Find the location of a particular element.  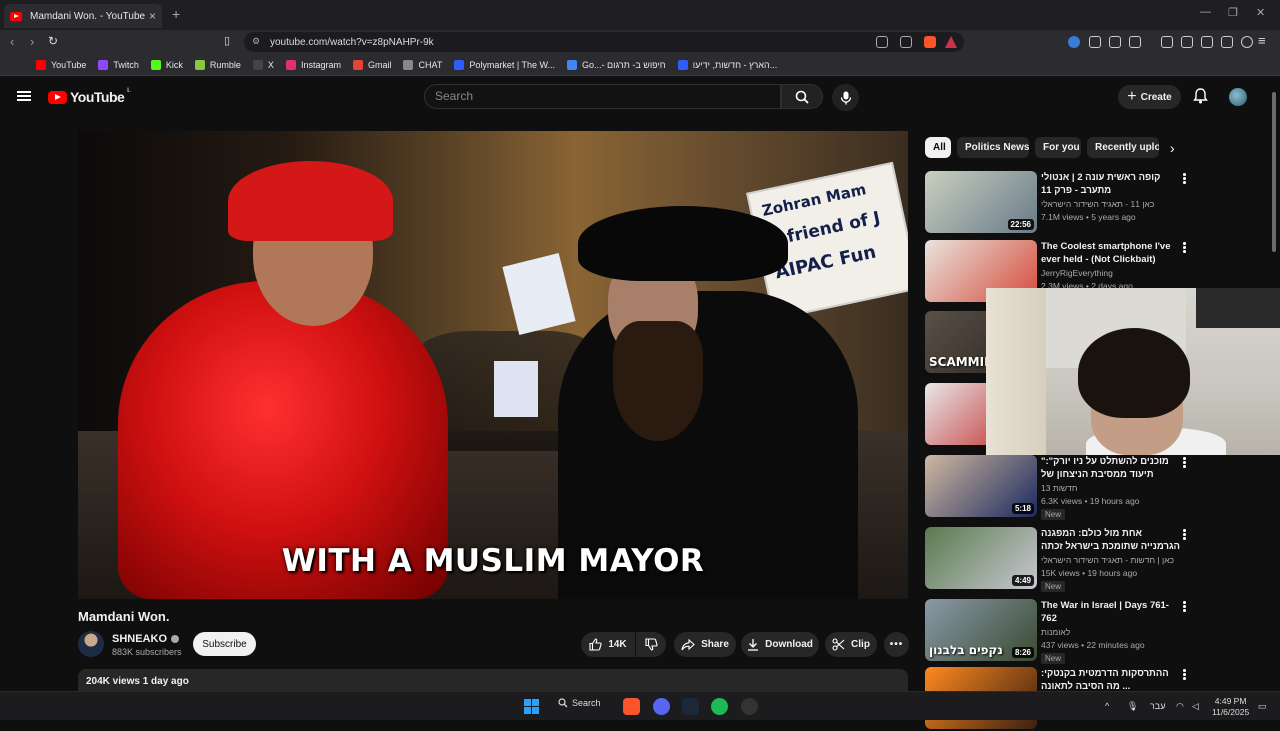

recommendation-channel: 13 חדשות is located at coordinates (1111, 488).